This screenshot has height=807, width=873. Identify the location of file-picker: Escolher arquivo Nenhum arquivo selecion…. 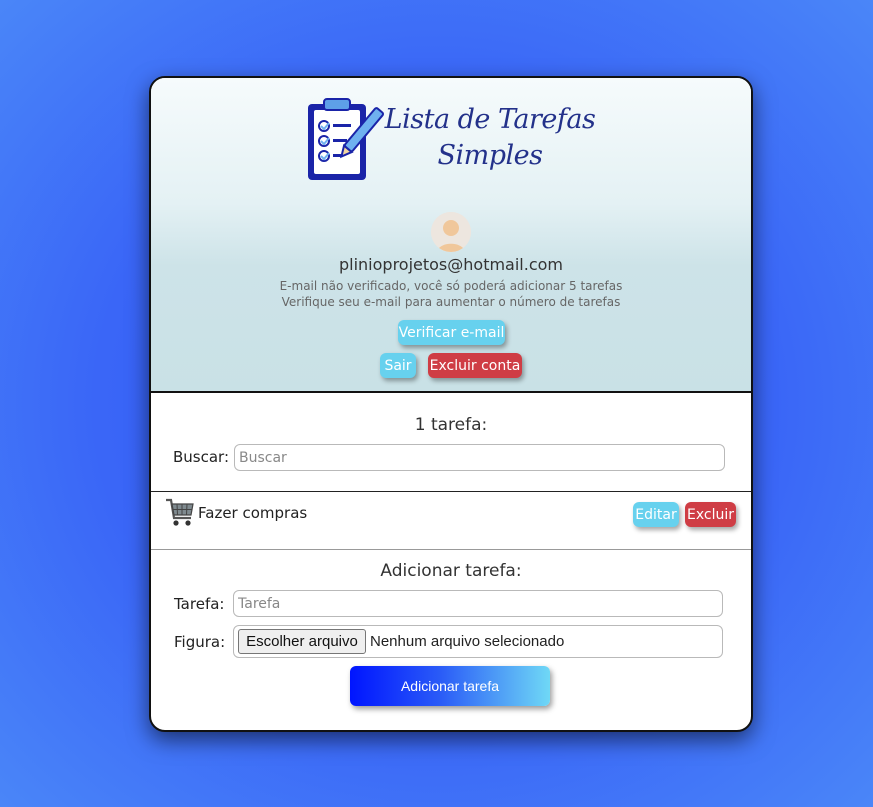
(478, 641).